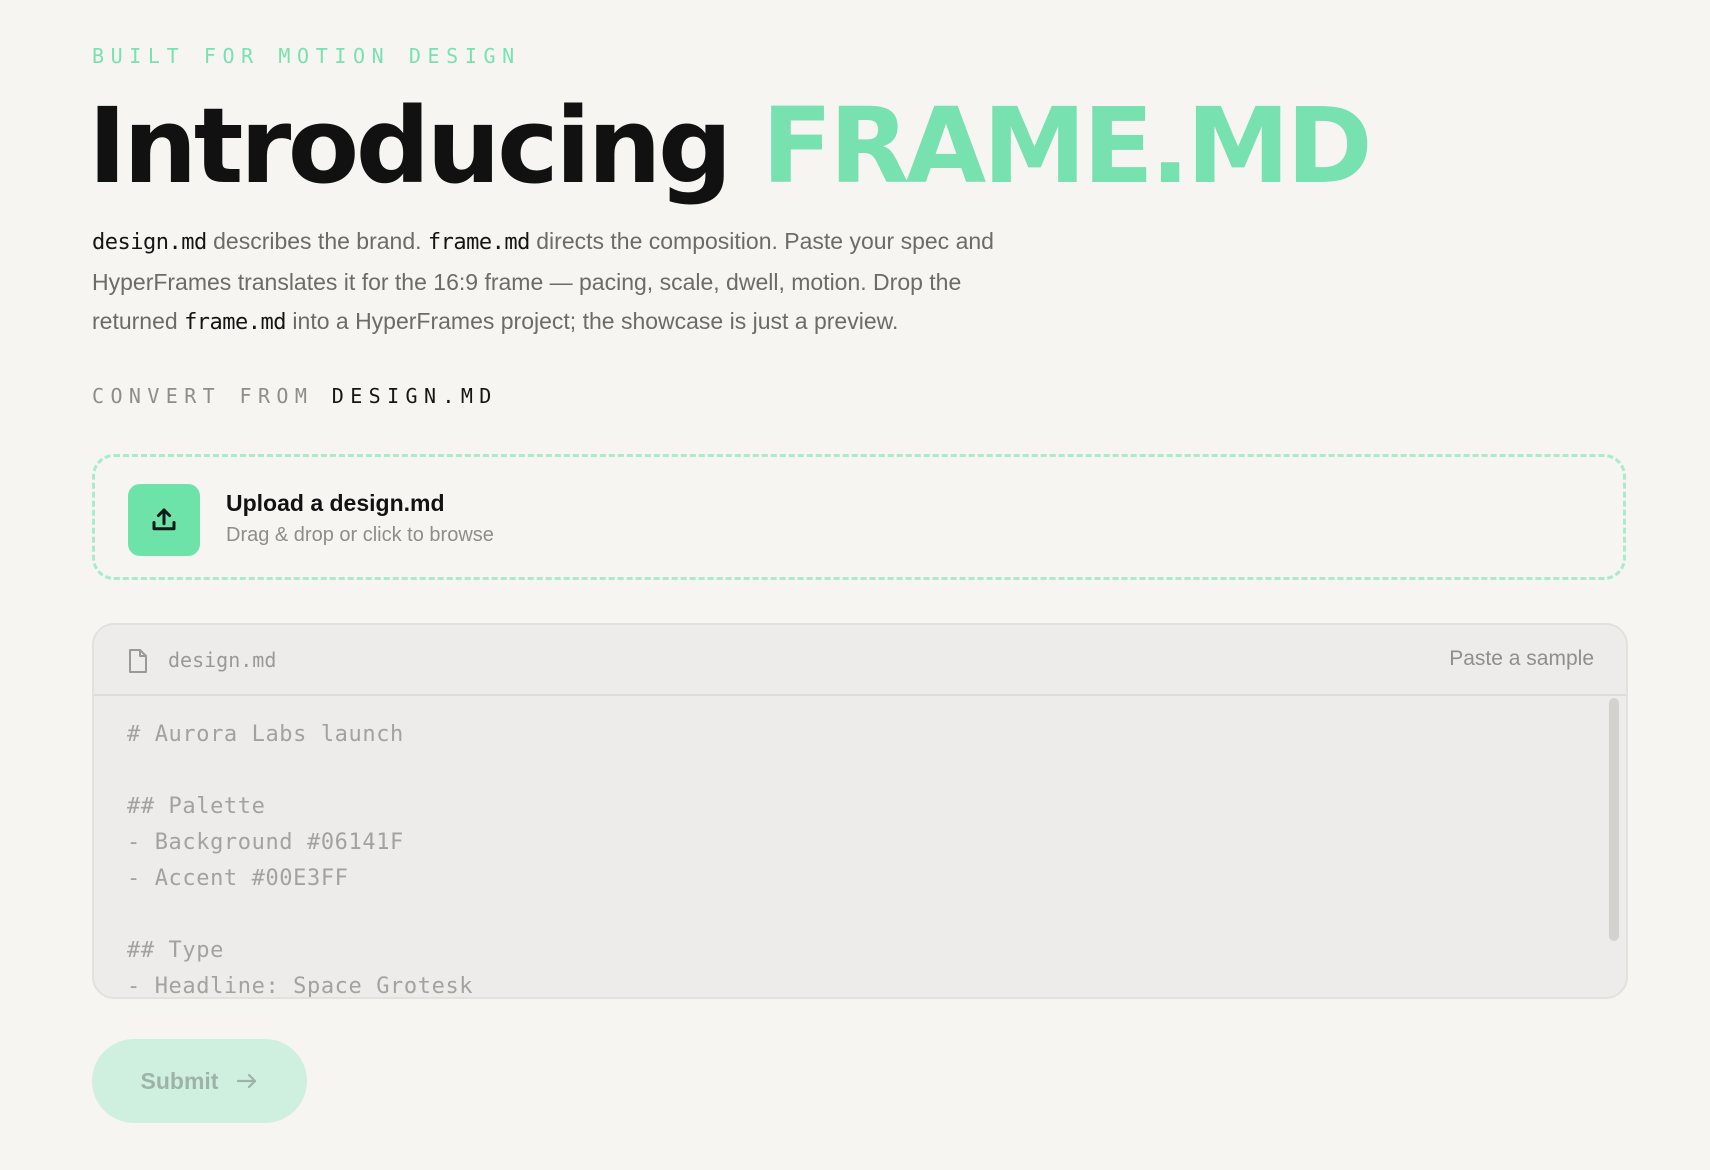 This screenshot has width=1710, height=1170. I want to click on eyebrow-label: BUILT FOR MOTION DESIGN, so click(306, 56).